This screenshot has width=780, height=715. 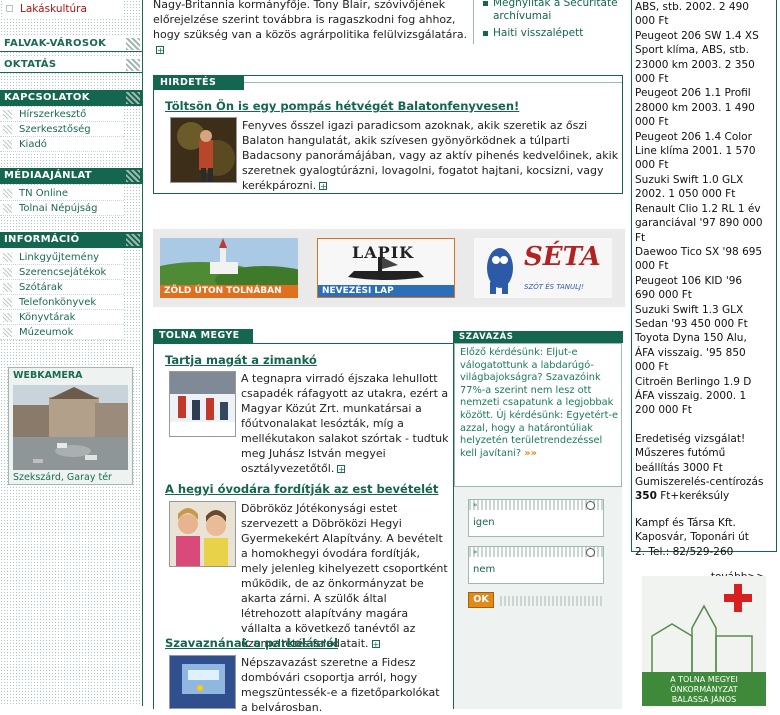 What do you see at coordinates (680, 453) in the screenshot?
I see `classified-line: Műszeres futómű` at bounding box center [680, 453].